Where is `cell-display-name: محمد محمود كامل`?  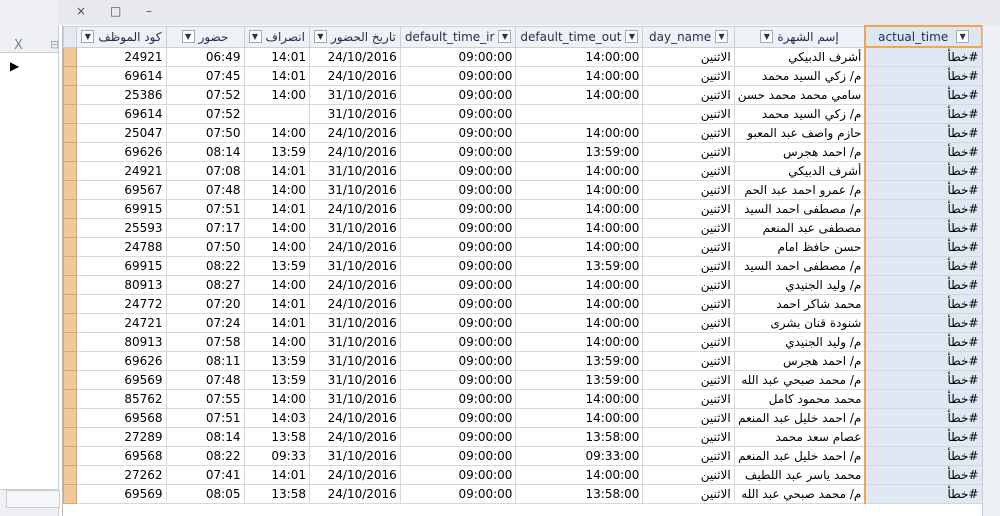
cell-display-name: محمد محمود كامل is located at coordinates (799, 399).